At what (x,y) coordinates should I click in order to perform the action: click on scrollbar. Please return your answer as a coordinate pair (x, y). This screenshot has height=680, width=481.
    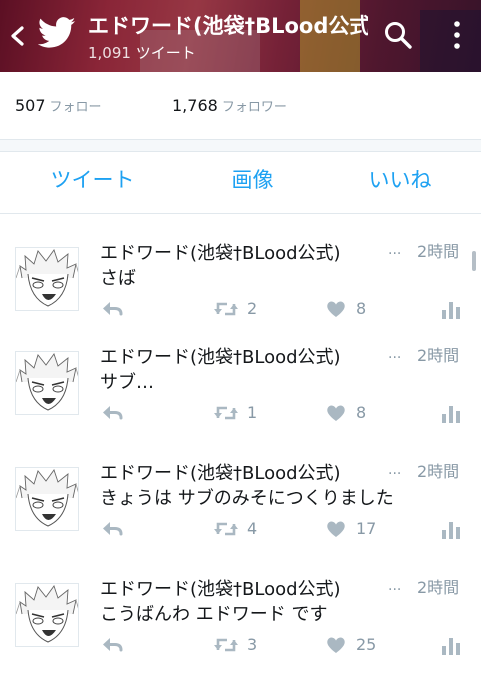
    Looking at the image, I should click on (474, 261).